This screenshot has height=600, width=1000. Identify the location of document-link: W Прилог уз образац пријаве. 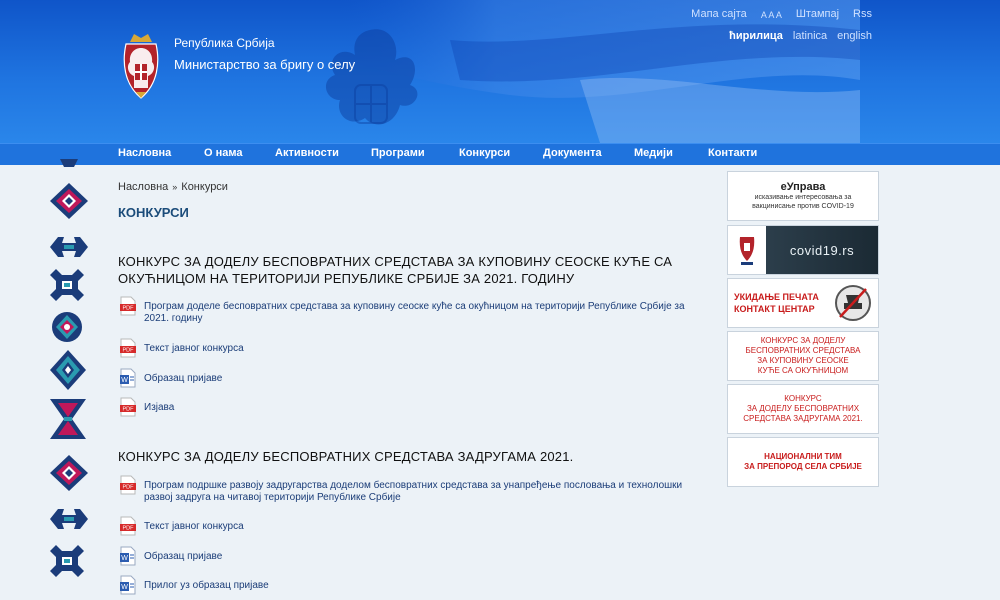
(413, 585).